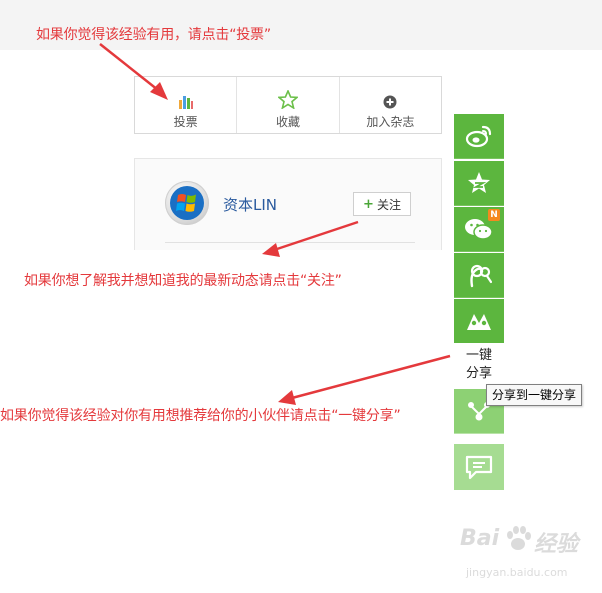  Describe the element at coordinates (310, 238) in the screenshot. I see `arrow-to-follow` at that location.